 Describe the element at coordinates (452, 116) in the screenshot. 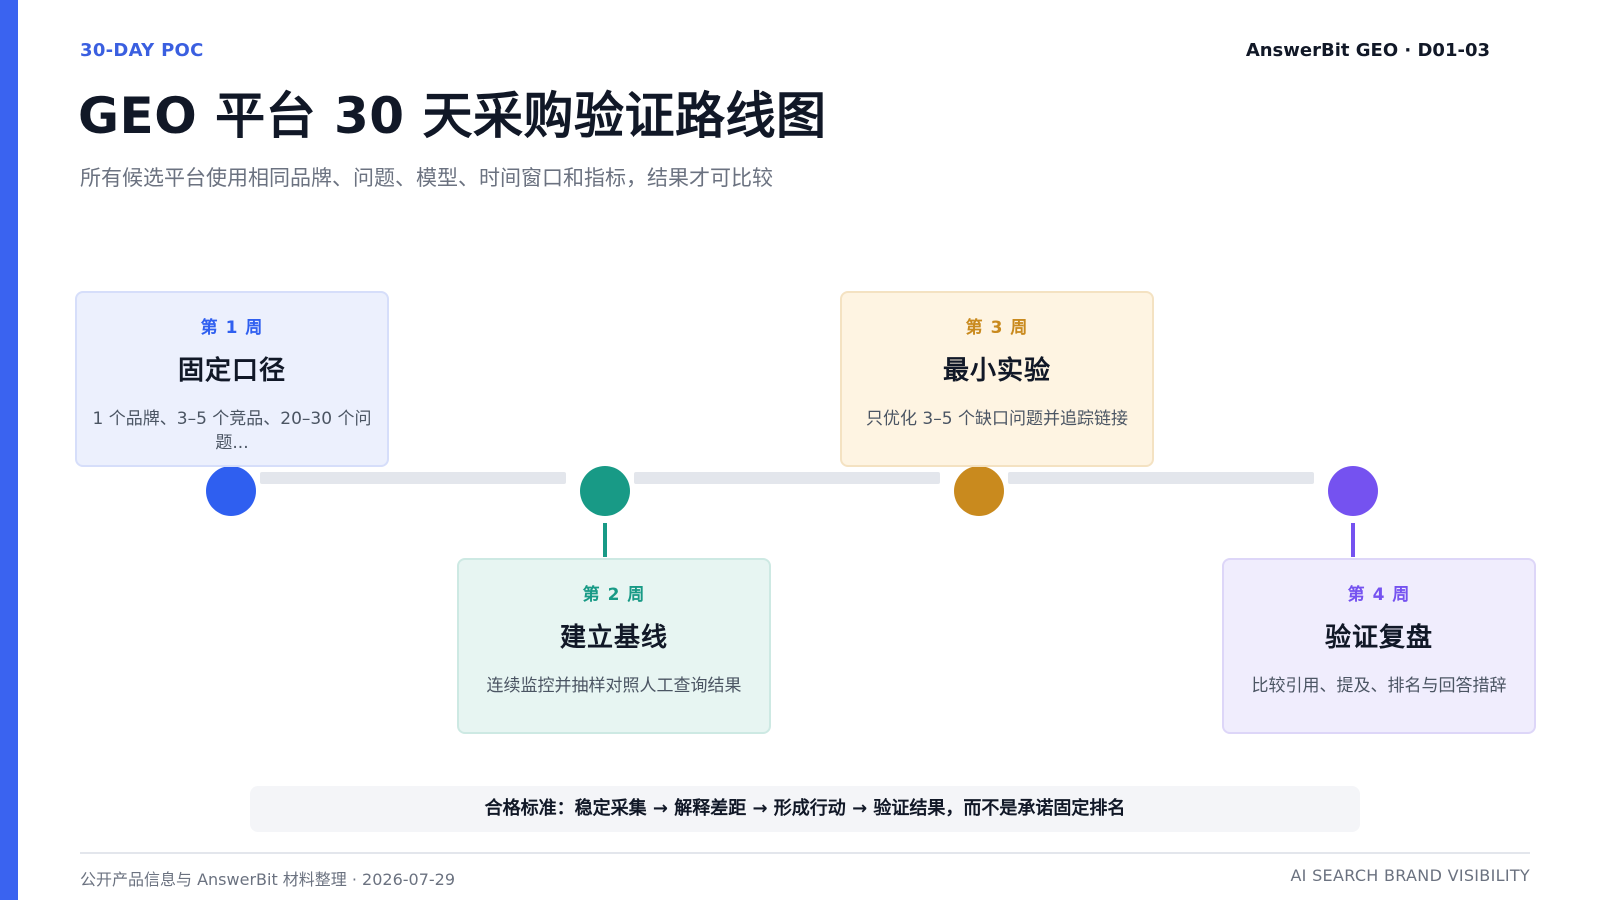

I see `page-title: GEO 平台 30 天采购验证路线图` at that location.